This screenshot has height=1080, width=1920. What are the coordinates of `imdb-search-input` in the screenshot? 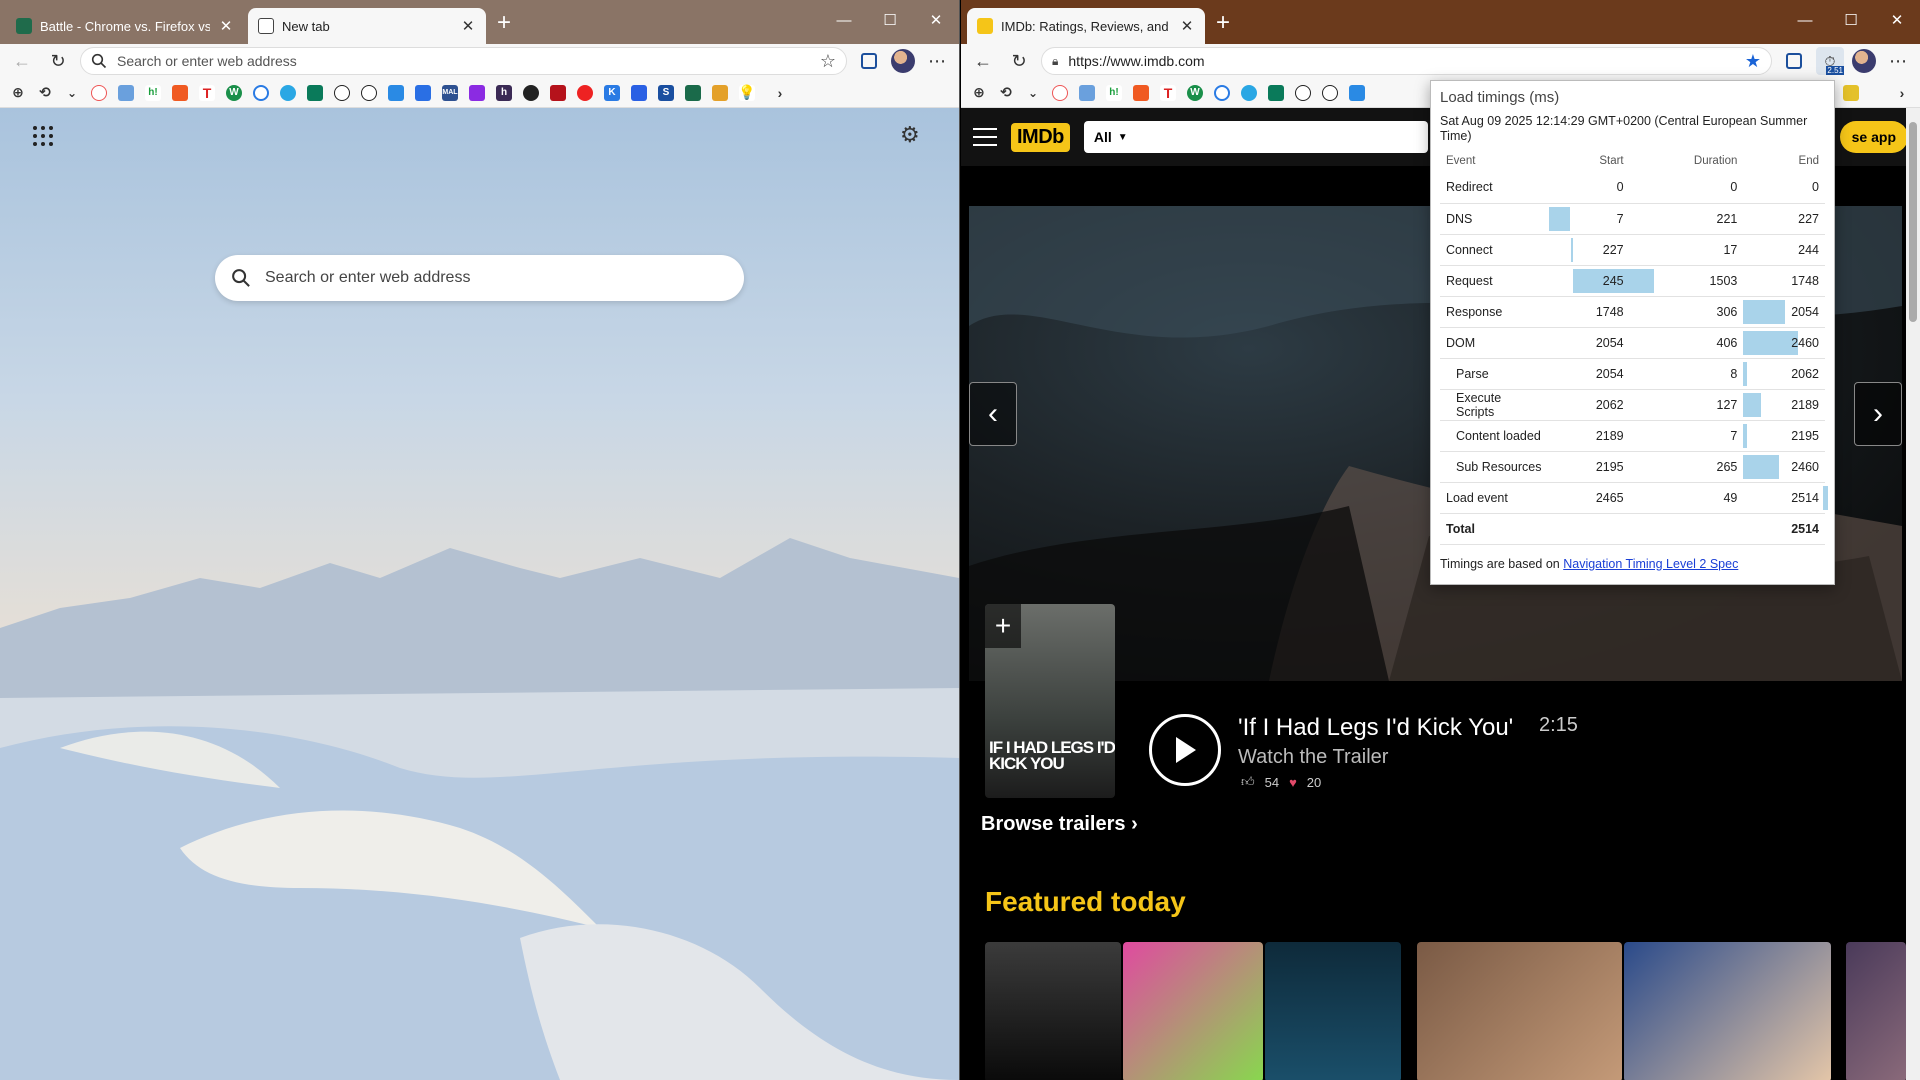 It's located at (1282, 137).